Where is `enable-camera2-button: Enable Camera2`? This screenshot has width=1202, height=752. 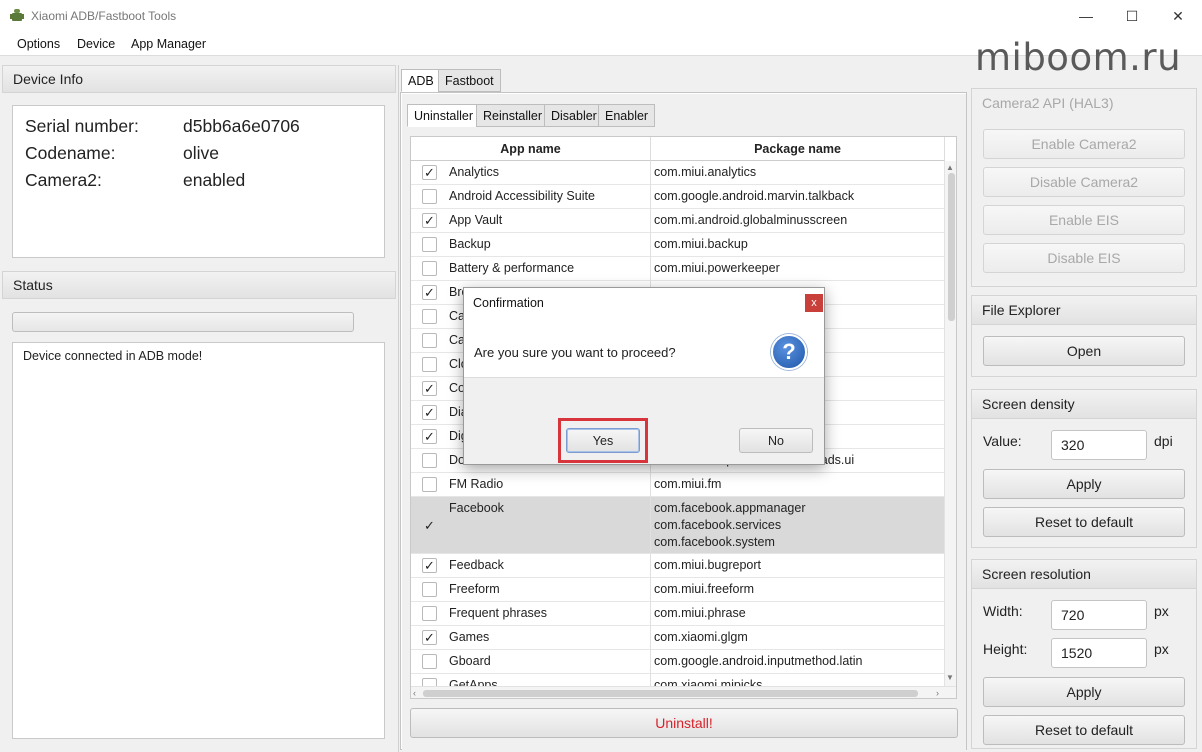 enable-camera2-button: Enable Camera2 is located at coordinates (1084, 144).